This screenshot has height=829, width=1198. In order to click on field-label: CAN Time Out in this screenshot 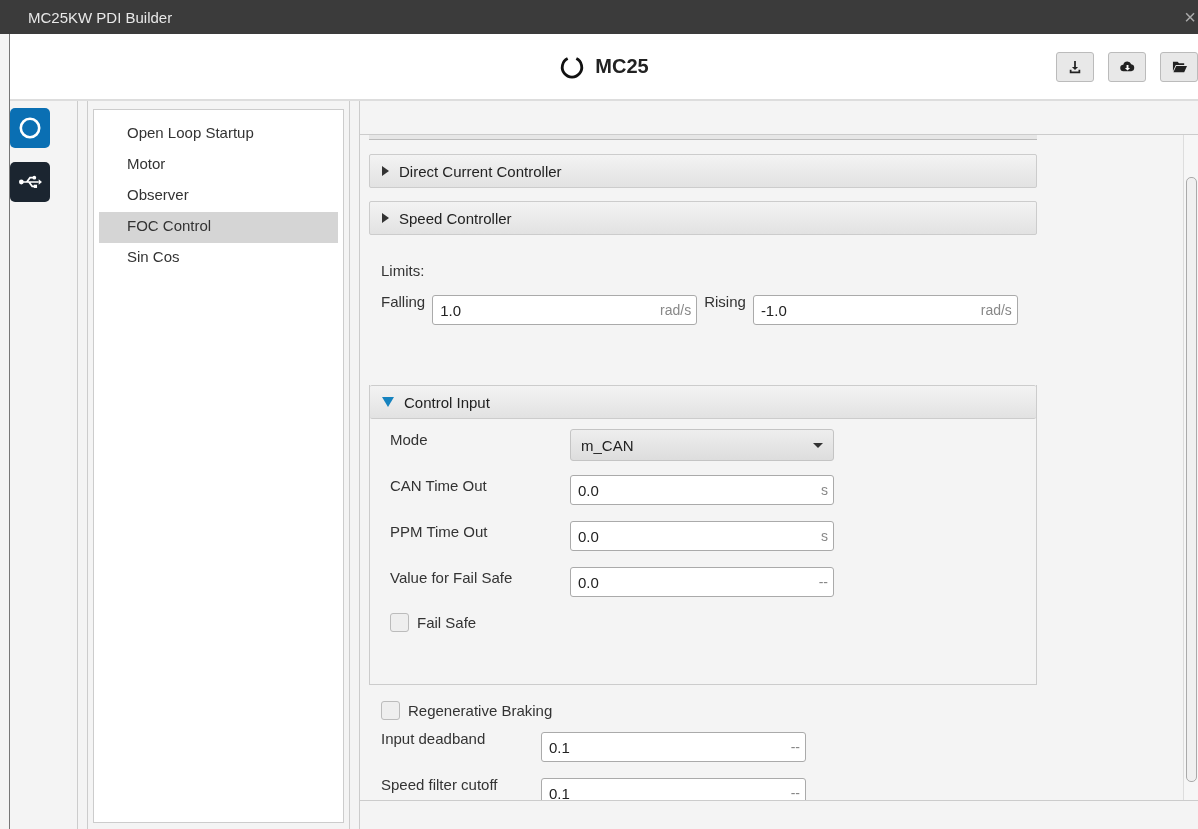, I will do `click(439, 485)`.